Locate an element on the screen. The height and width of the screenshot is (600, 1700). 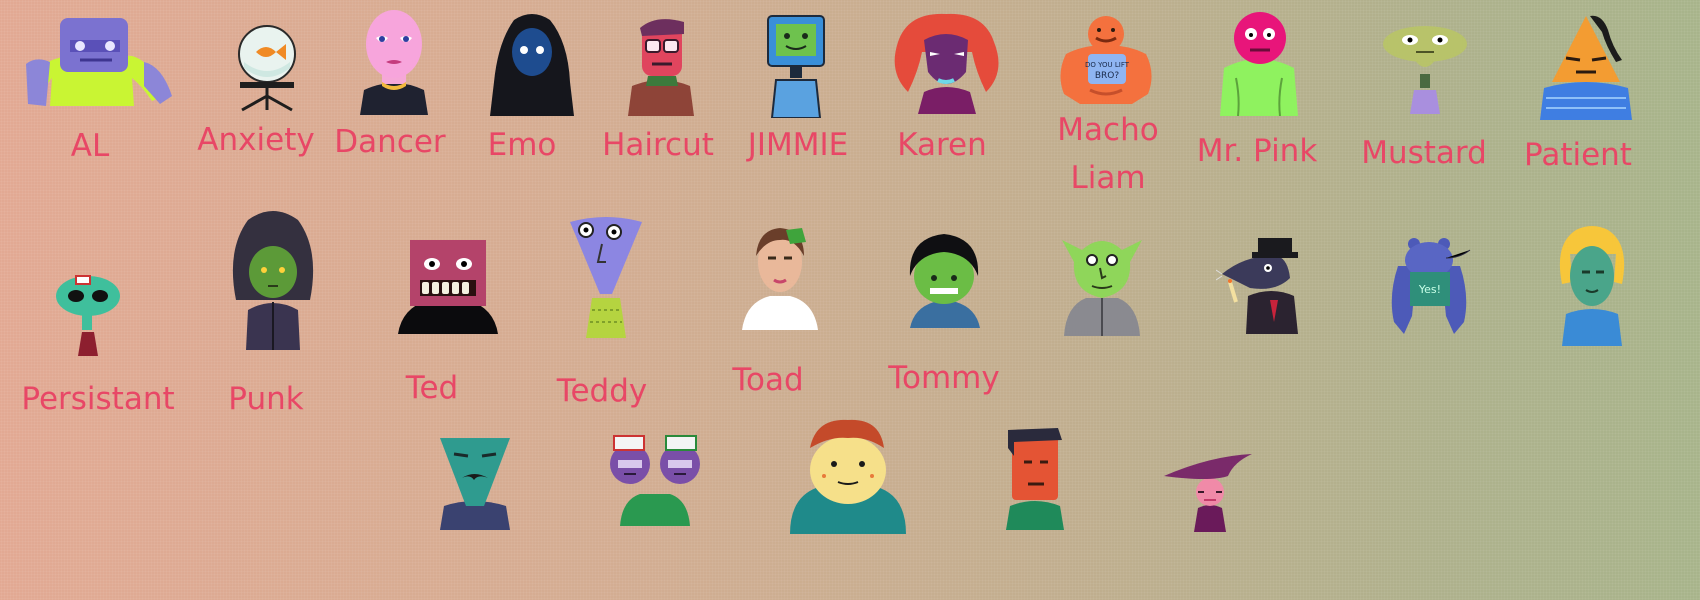
blue-muscle-creature-icon: Yes! is located at coordinates (1431, 286).